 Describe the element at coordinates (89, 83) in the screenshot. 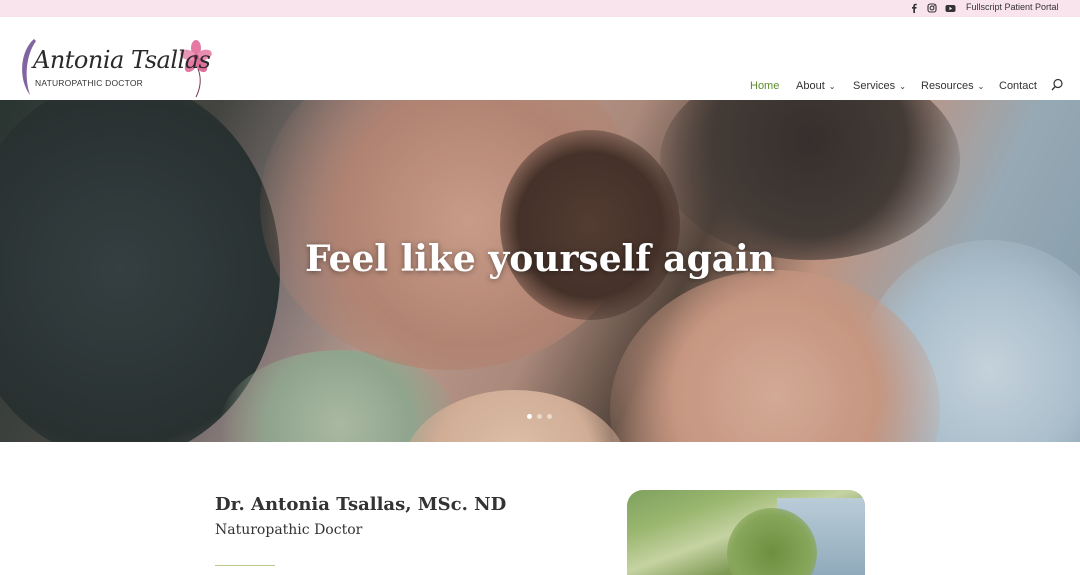

I see `logo-subtitle: NATUROPATHIC DOCTOR` at that location.